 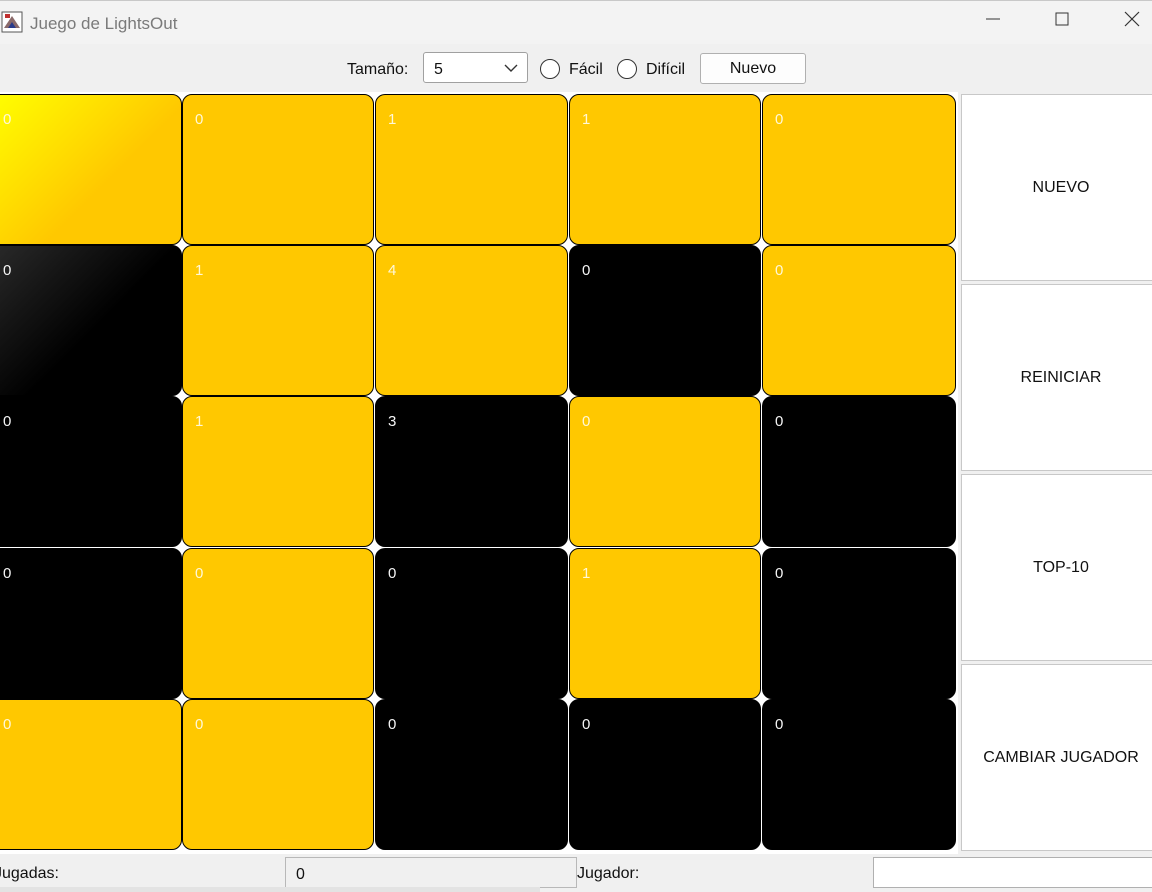 I want to click on light-cell-r2-c4: 0, so click(x=665, y=320).